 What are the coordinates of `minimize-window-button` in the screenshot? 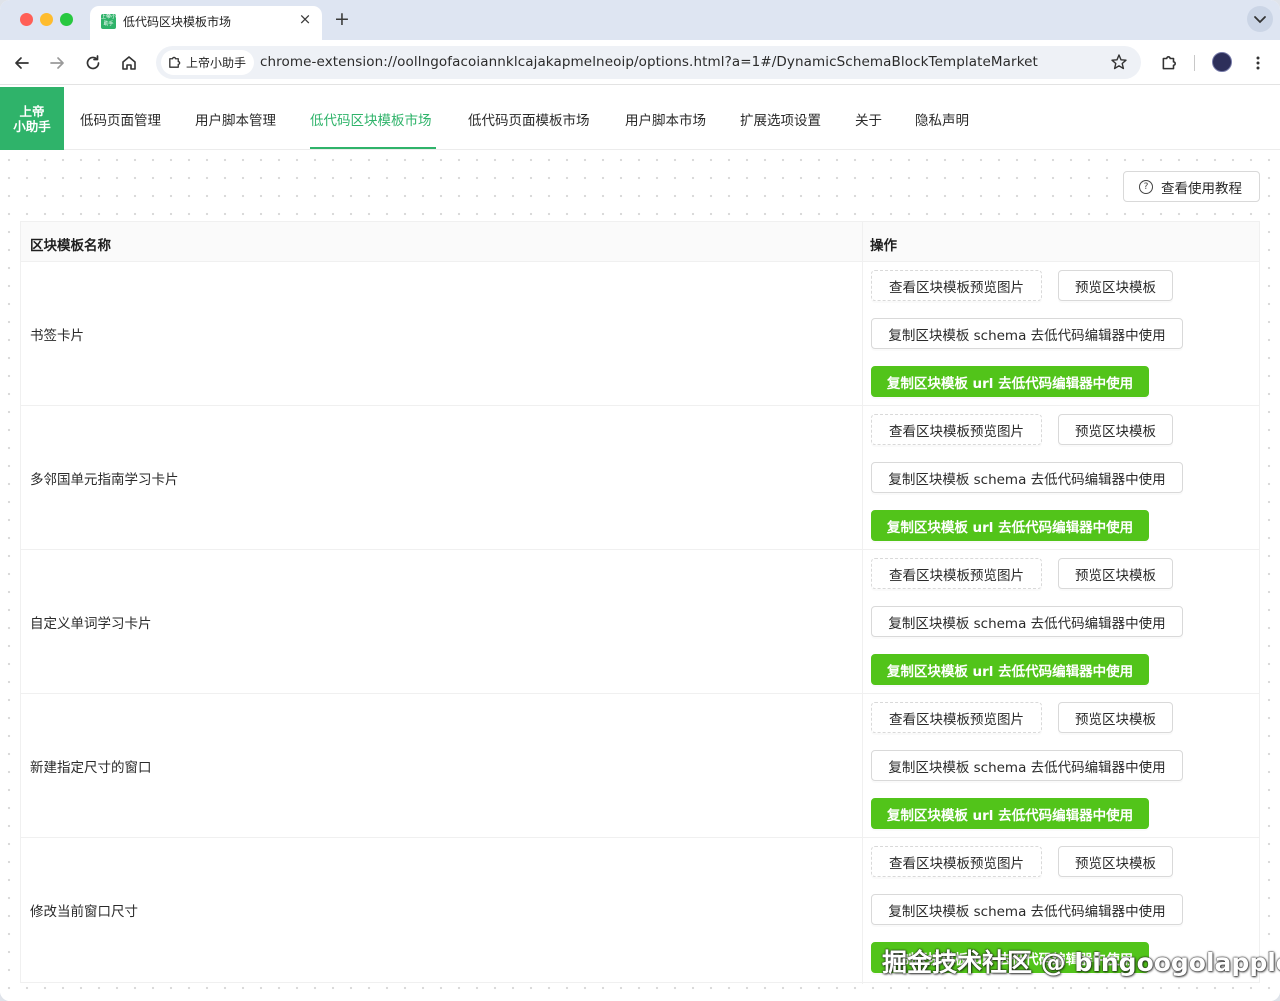 It's located at (46, 19).